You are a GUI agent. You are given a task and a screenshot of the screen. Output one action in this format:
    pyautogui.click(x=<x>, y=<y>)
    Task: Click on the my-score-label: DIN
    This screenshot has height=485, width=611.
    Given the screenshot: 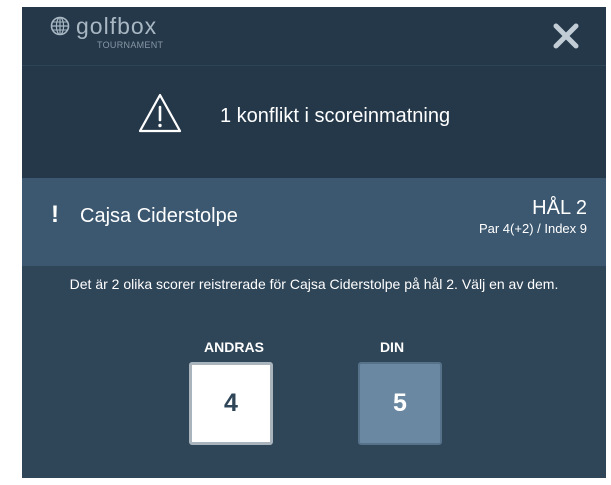 What is the action you would take?
    pyautogui.click(x=392, y=347)
    